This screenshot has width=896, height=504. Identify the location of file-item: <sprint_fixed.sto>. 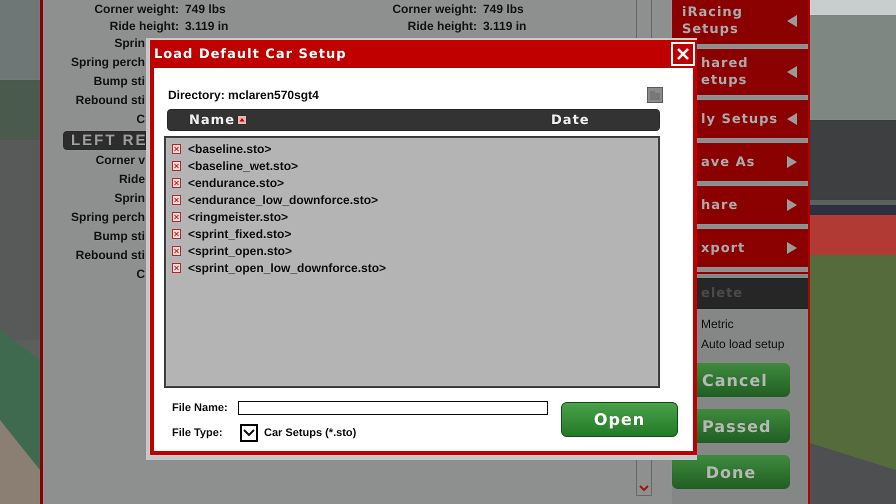
(412, 233).